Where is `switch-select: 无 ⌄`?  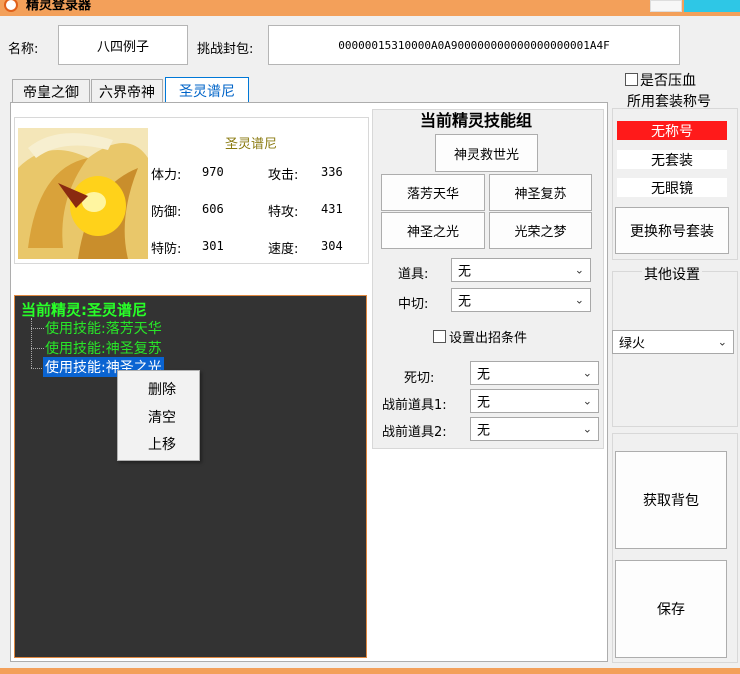 switch-select: 无 ⌄ is located at coordinates (521, 300).